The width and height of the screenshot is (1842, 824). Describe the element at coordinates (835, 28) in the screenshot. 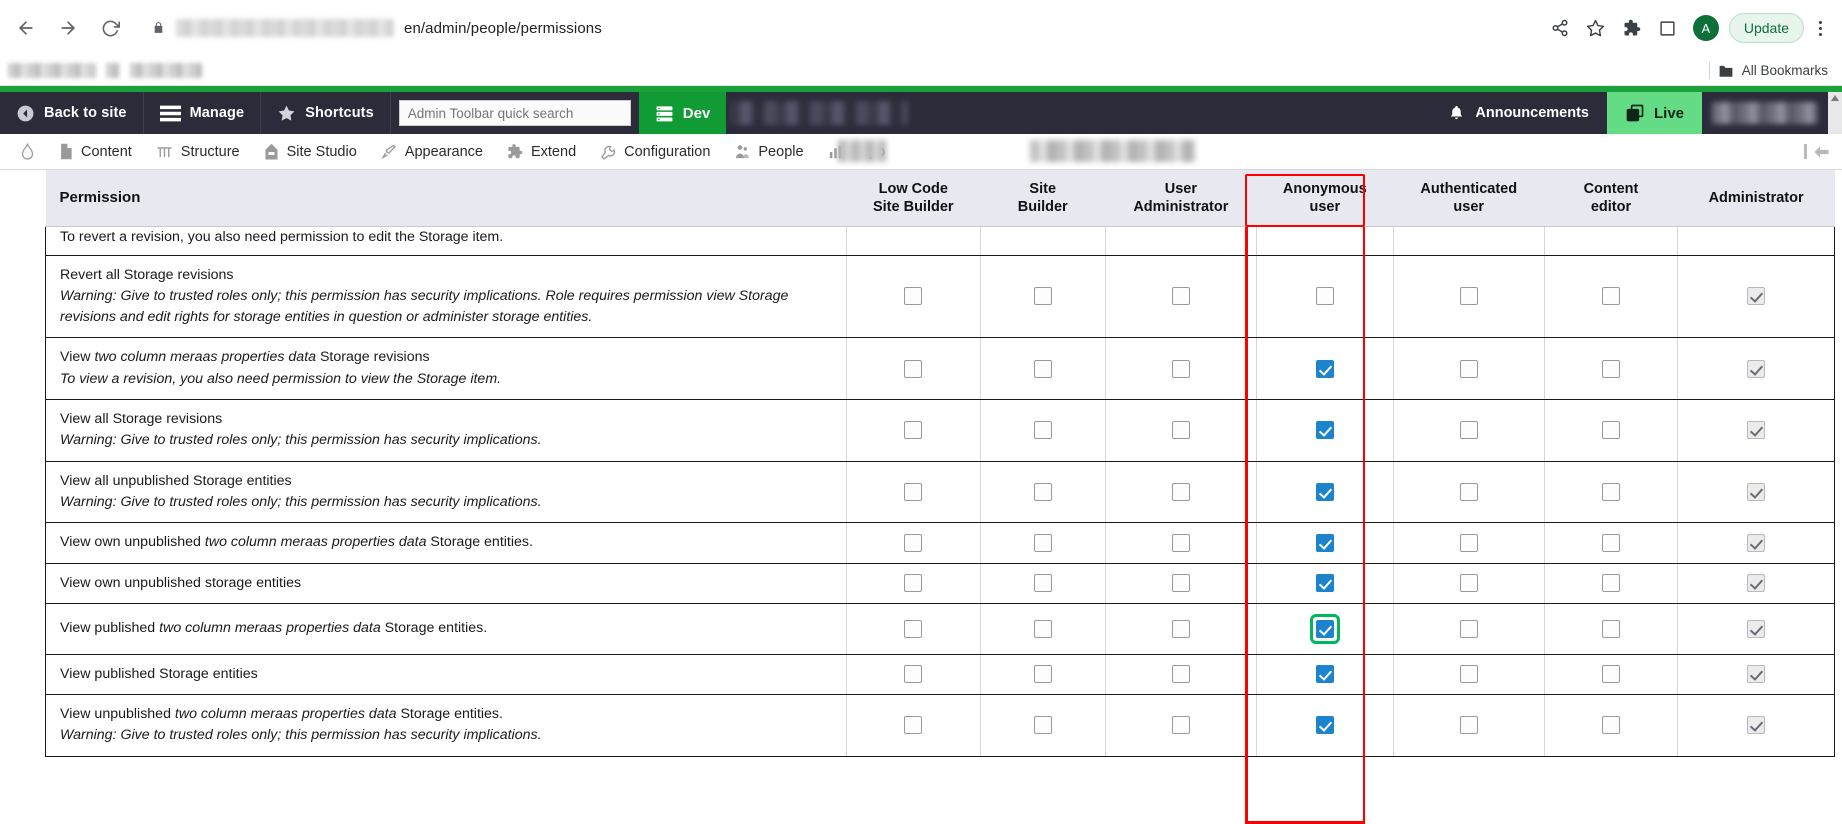

I see `address-bar: en/admin/people/permissions` at that location.